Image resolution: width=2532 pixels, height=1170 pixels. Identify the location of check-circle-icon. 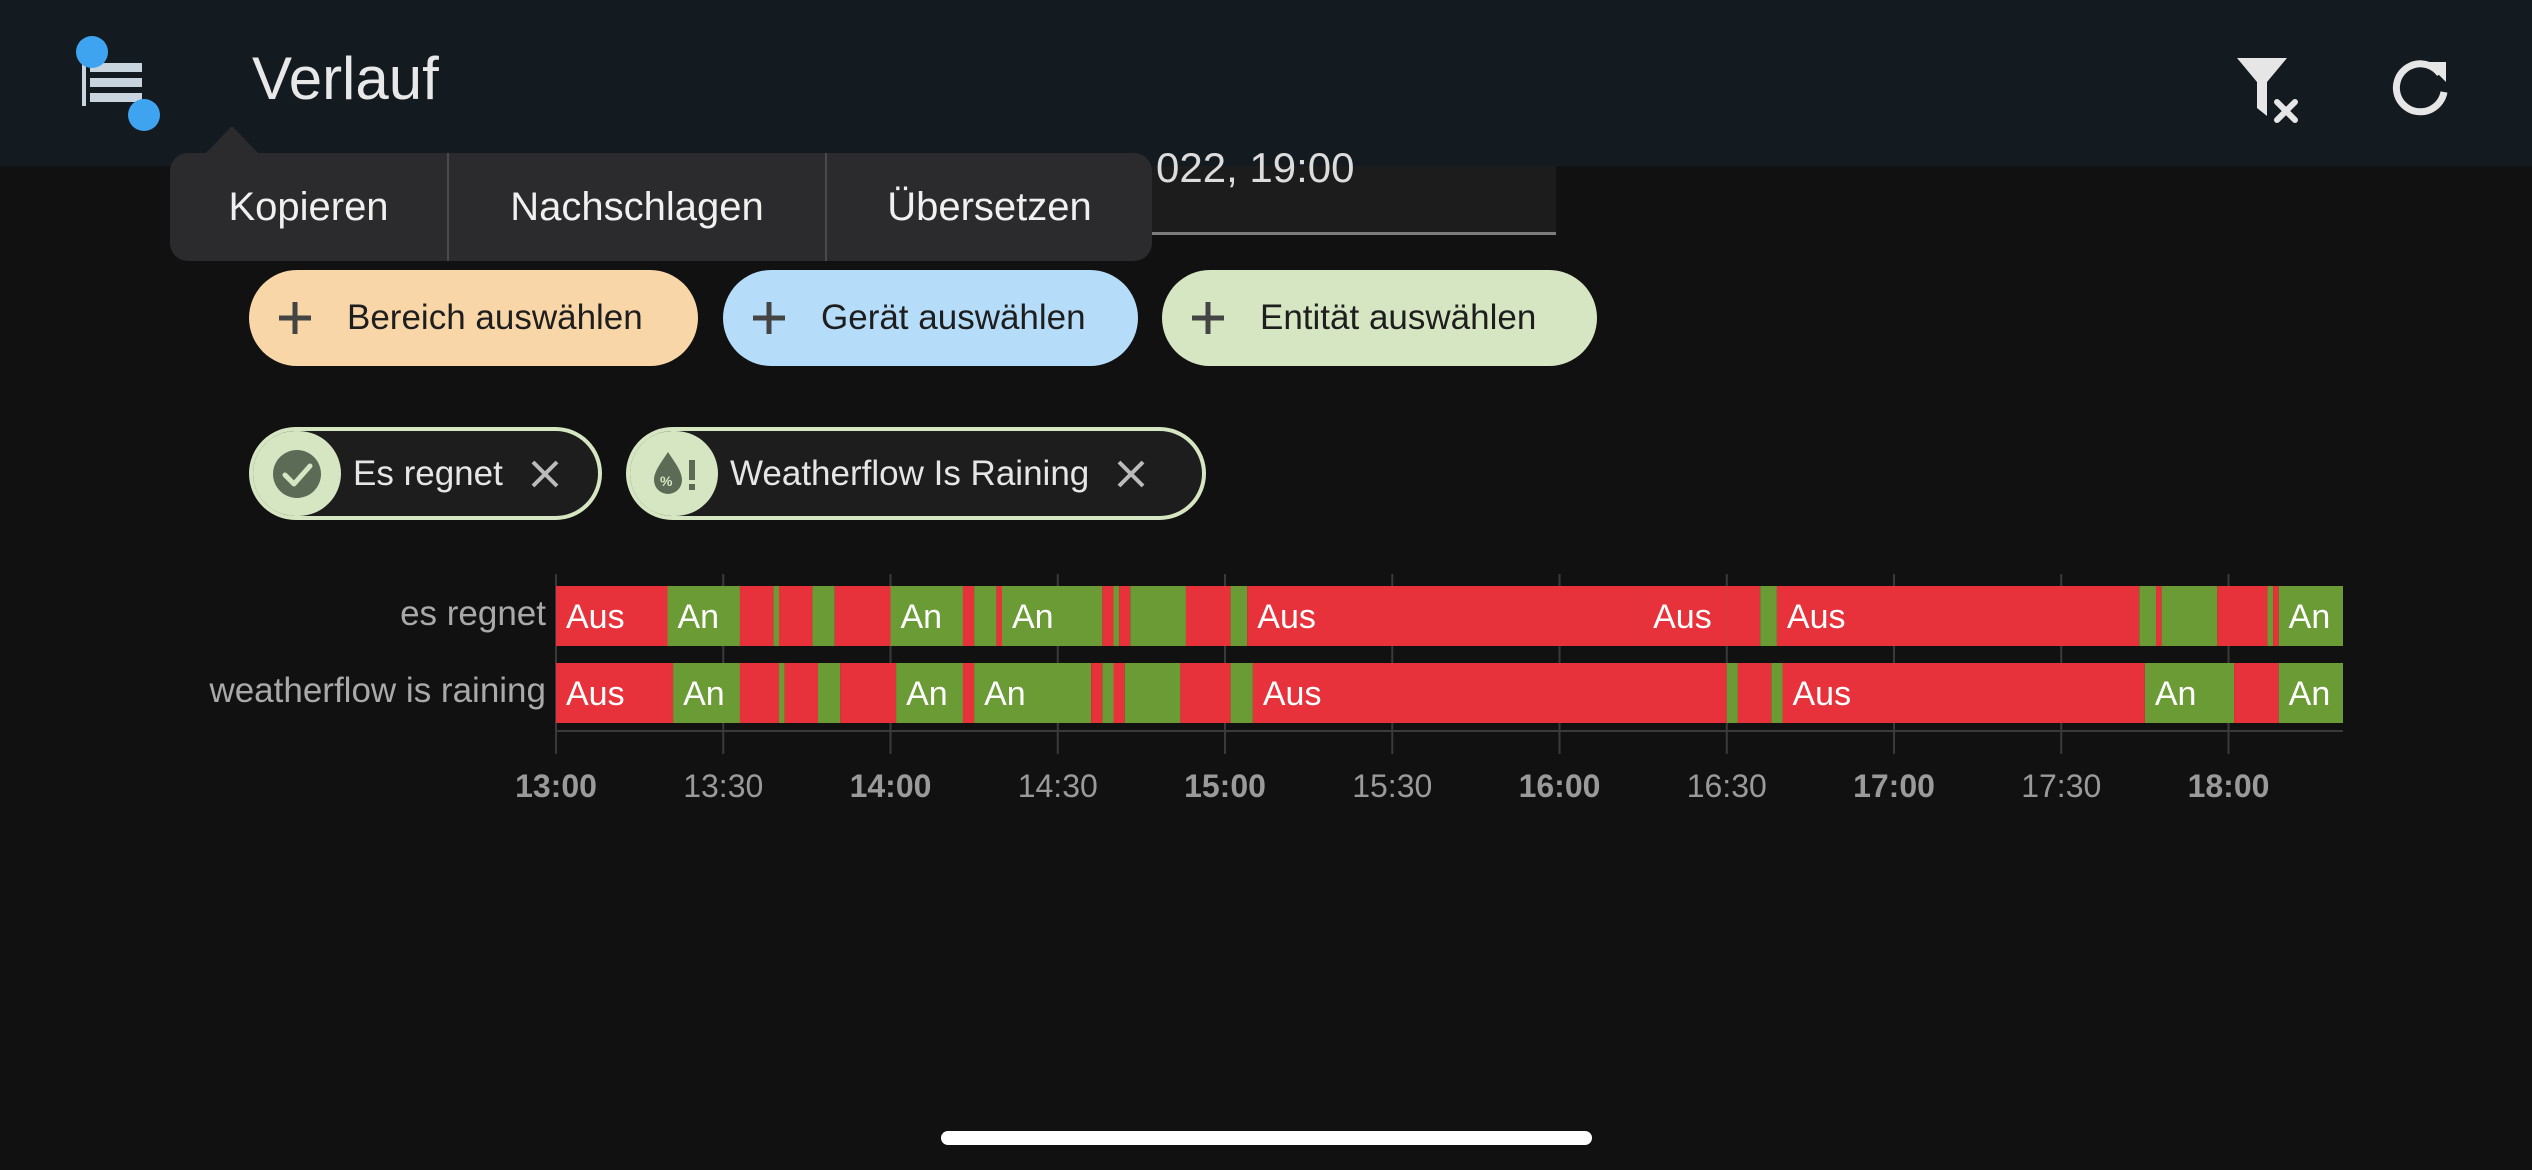
(297, 473).